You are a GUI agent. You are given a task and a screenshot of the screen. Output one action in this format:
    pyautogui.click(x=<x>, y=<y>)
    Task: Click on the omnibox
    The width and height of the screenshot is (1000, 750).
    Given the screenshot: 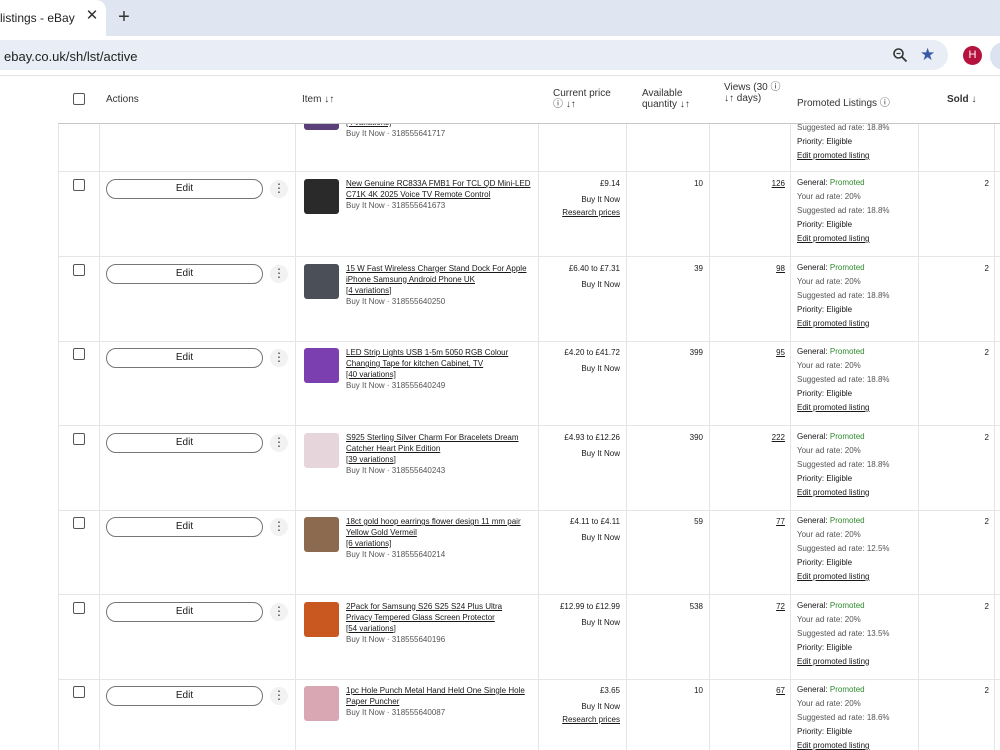 What is the action you would take?
    pyautogui.click(x=474, y=55)
    